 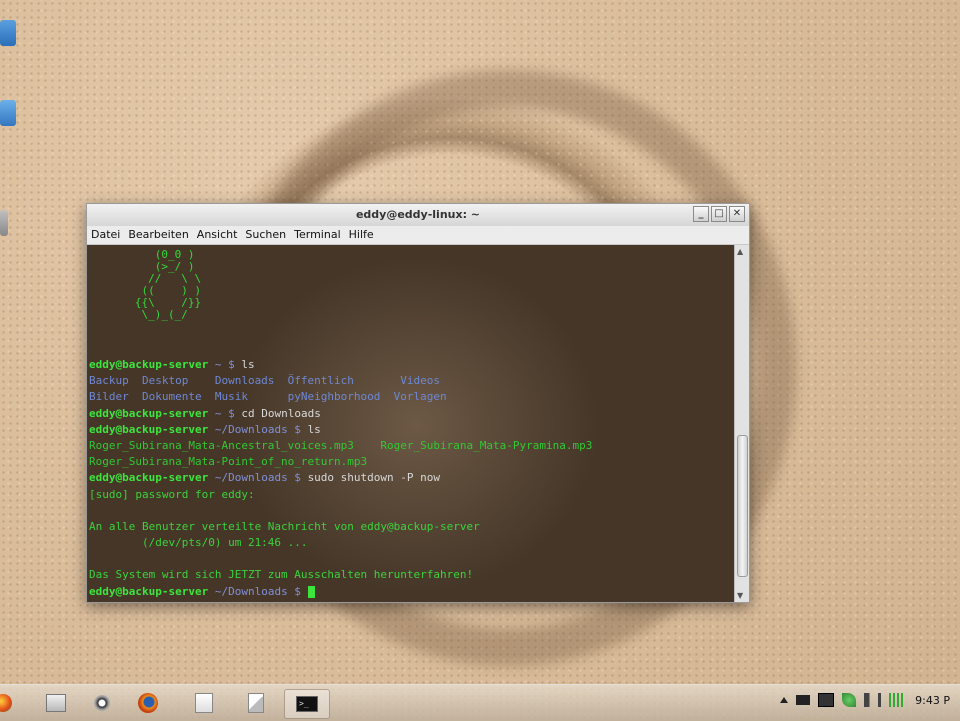 What do you see at coordinates (8, 33) in the screenshot?
I see `desktop-computer-icon` at bounding box center [8, 33].